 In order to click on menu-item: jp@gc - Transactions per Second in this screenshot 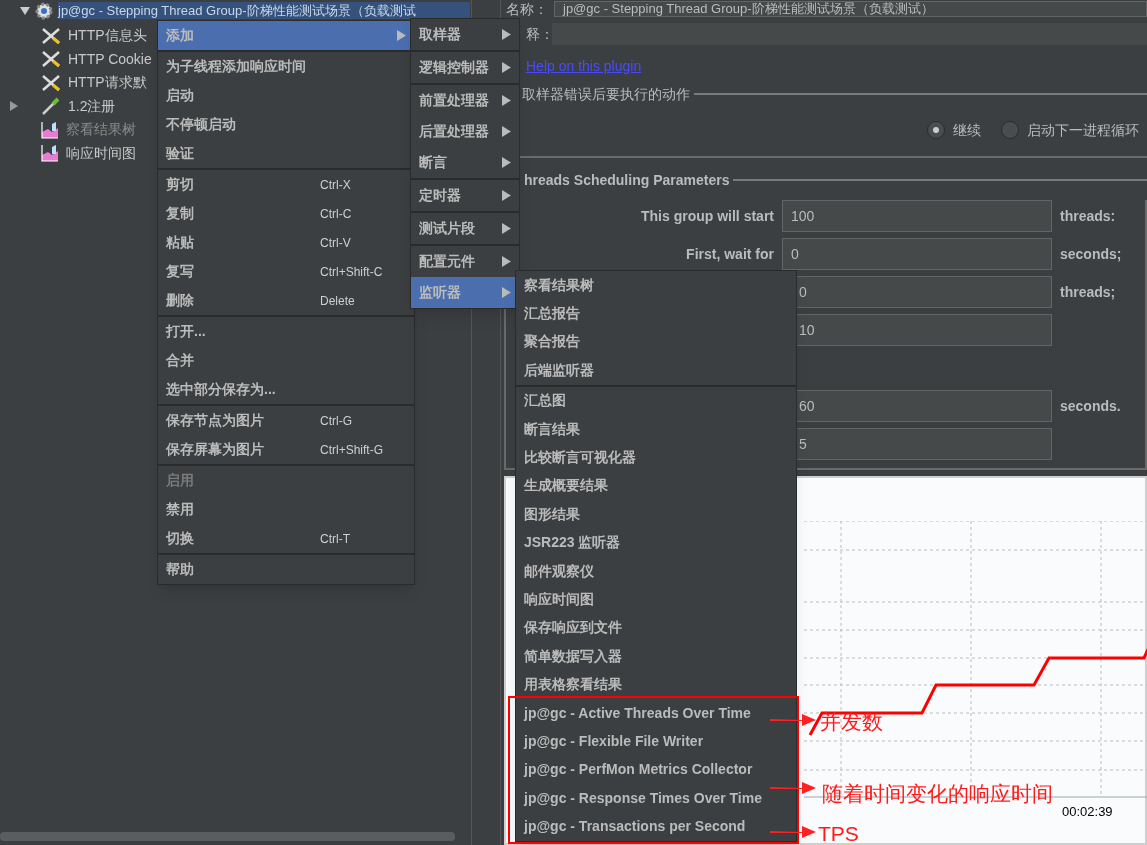, I will do `click(656, 826)`.